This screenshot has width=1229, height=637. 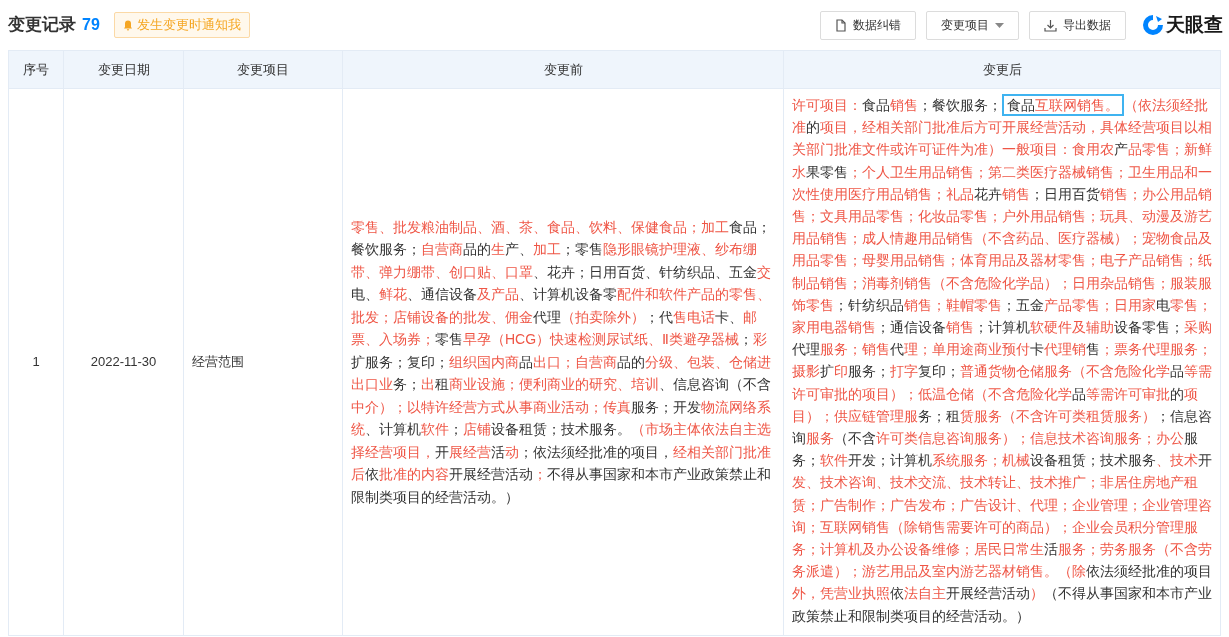 What do you see at coordinates (263, 69) in the screenshot?
I see `column-header: 变更项目` at bounding box center [263, 69].